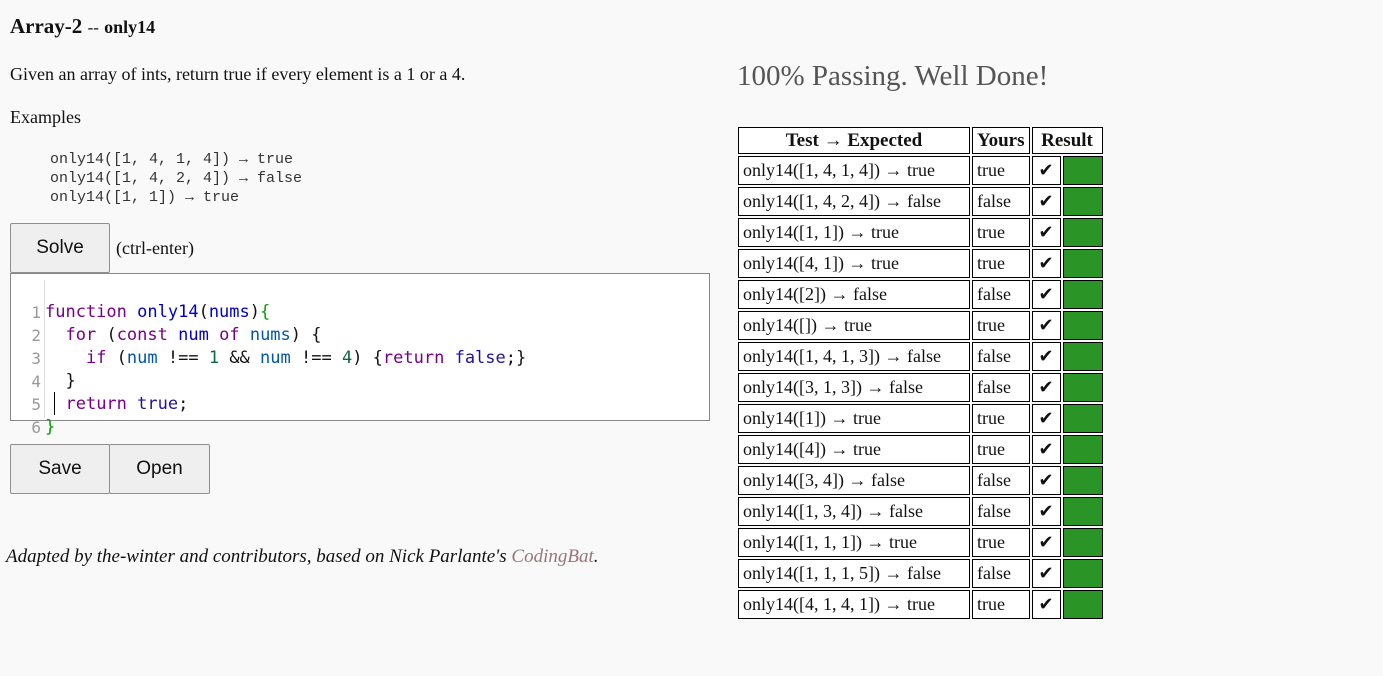 Image resolution: width=1383 pixels, height=676 pixels. I want to click on line-number: 6, so click(36, 427).